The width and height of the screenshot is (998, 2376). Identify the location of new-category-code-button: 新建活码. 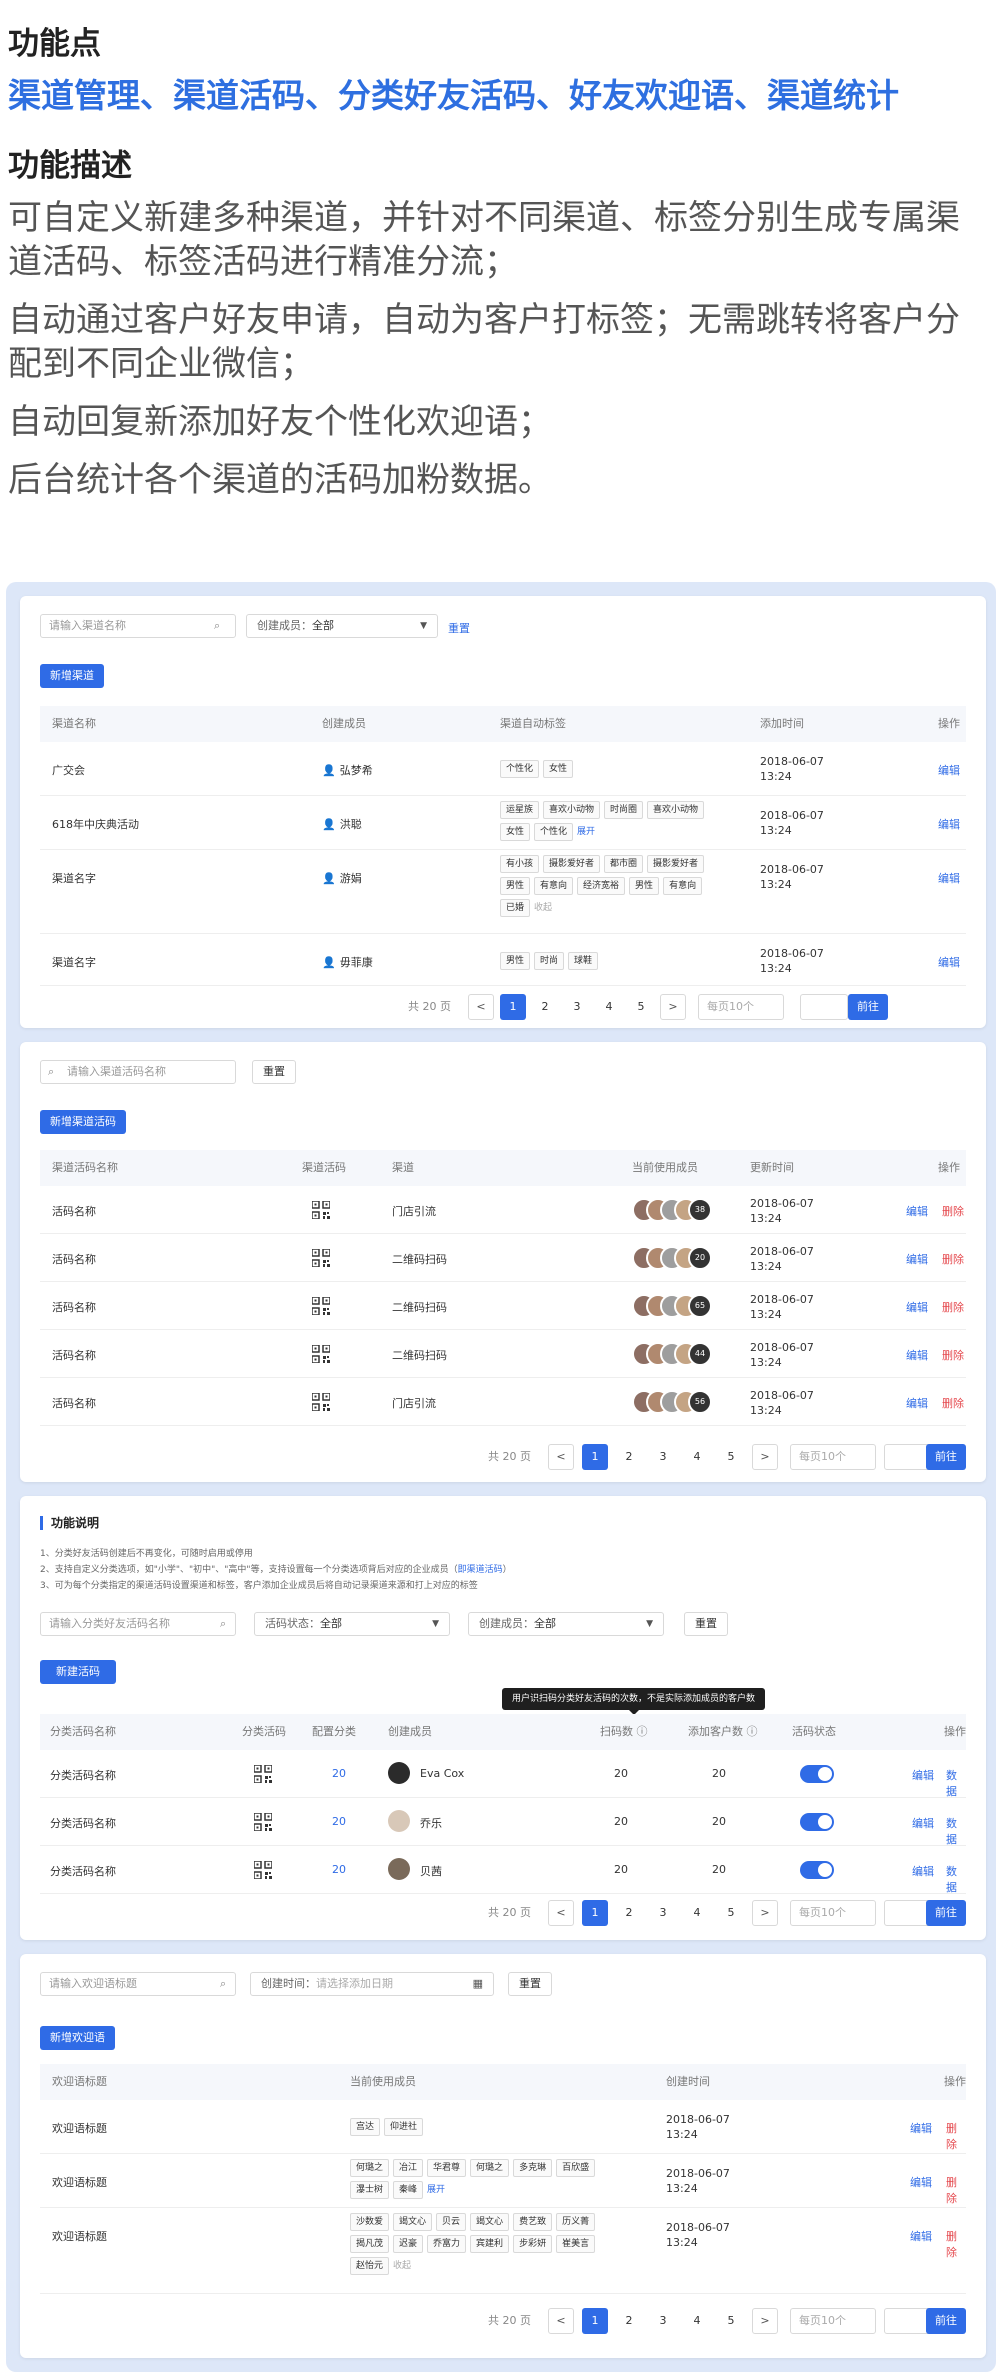
(78, 1672).